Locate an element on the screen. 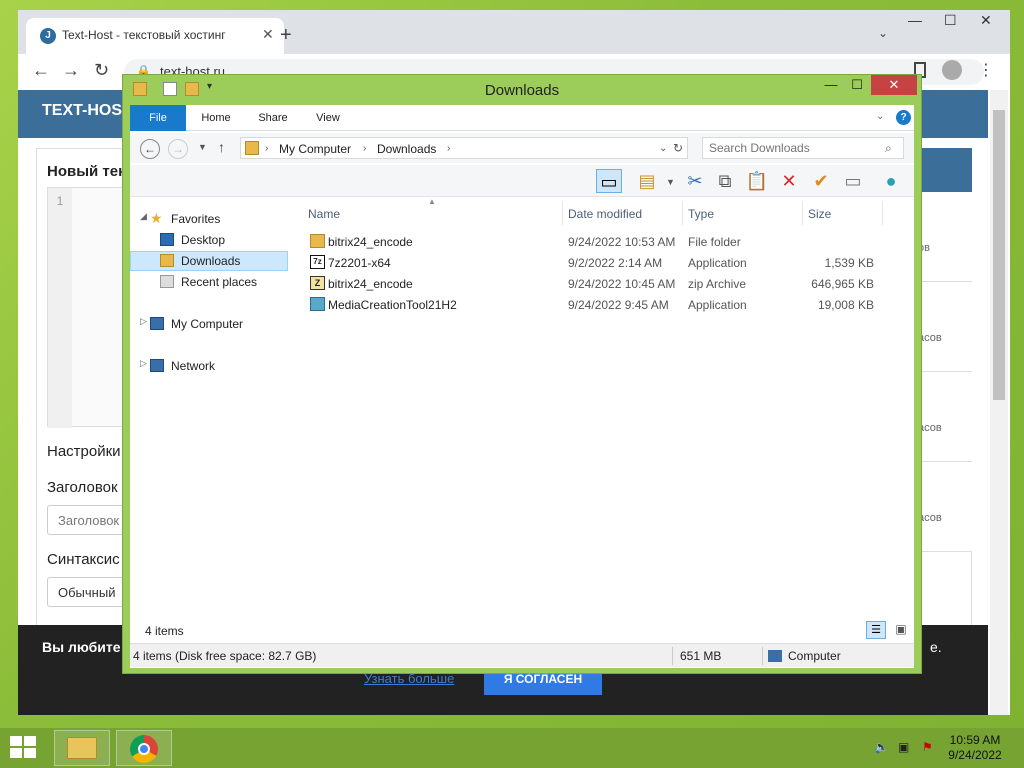  delete-icon: ✕ is located at coordinates (789, 181).